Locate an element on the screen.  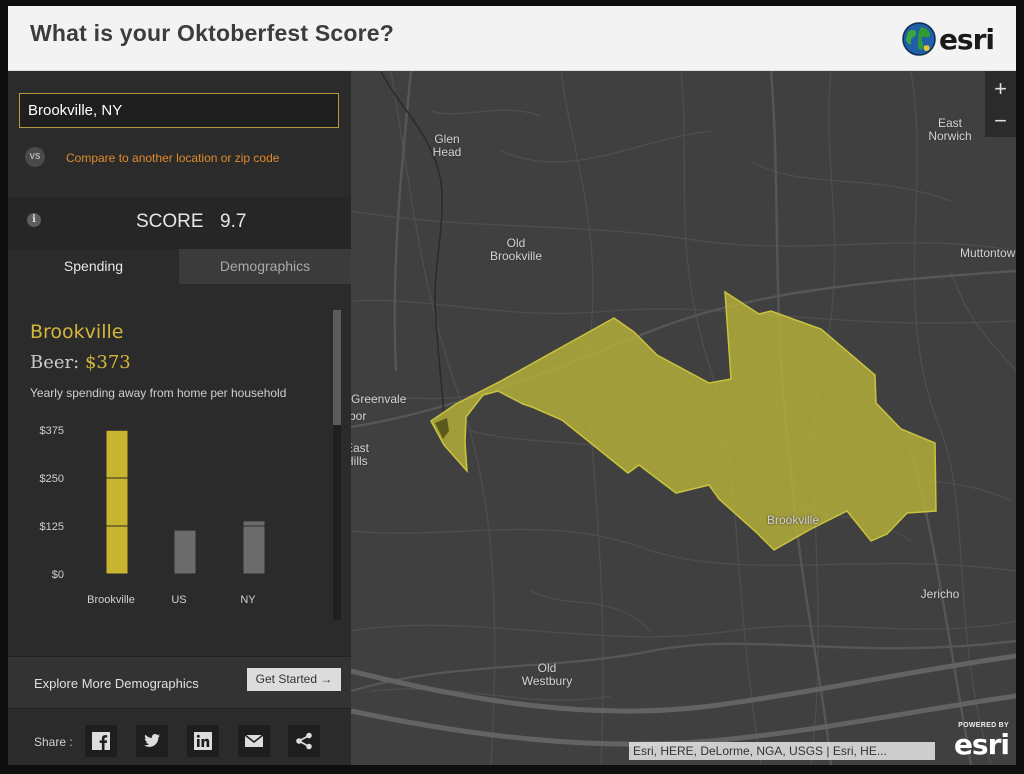
y-tick-label: $0 is located at coordinates (58, 575).